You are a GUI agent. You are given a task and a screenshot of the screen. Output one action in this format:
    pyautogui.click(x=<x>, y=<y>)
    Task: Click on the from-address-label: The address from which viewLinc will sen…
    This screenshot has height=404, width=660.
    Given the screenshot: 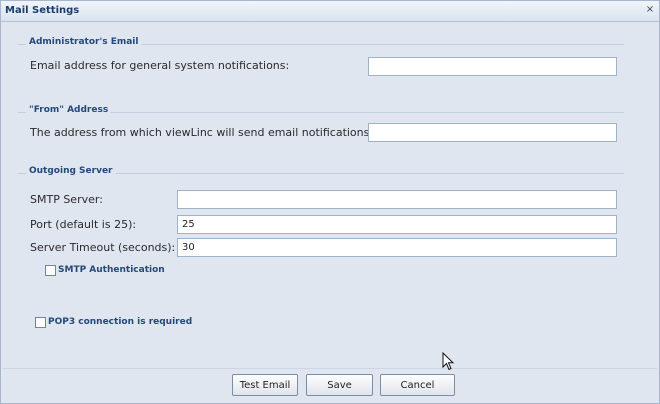 What is the action you would take?
    pyautogui.click(x=202, y=132)
    